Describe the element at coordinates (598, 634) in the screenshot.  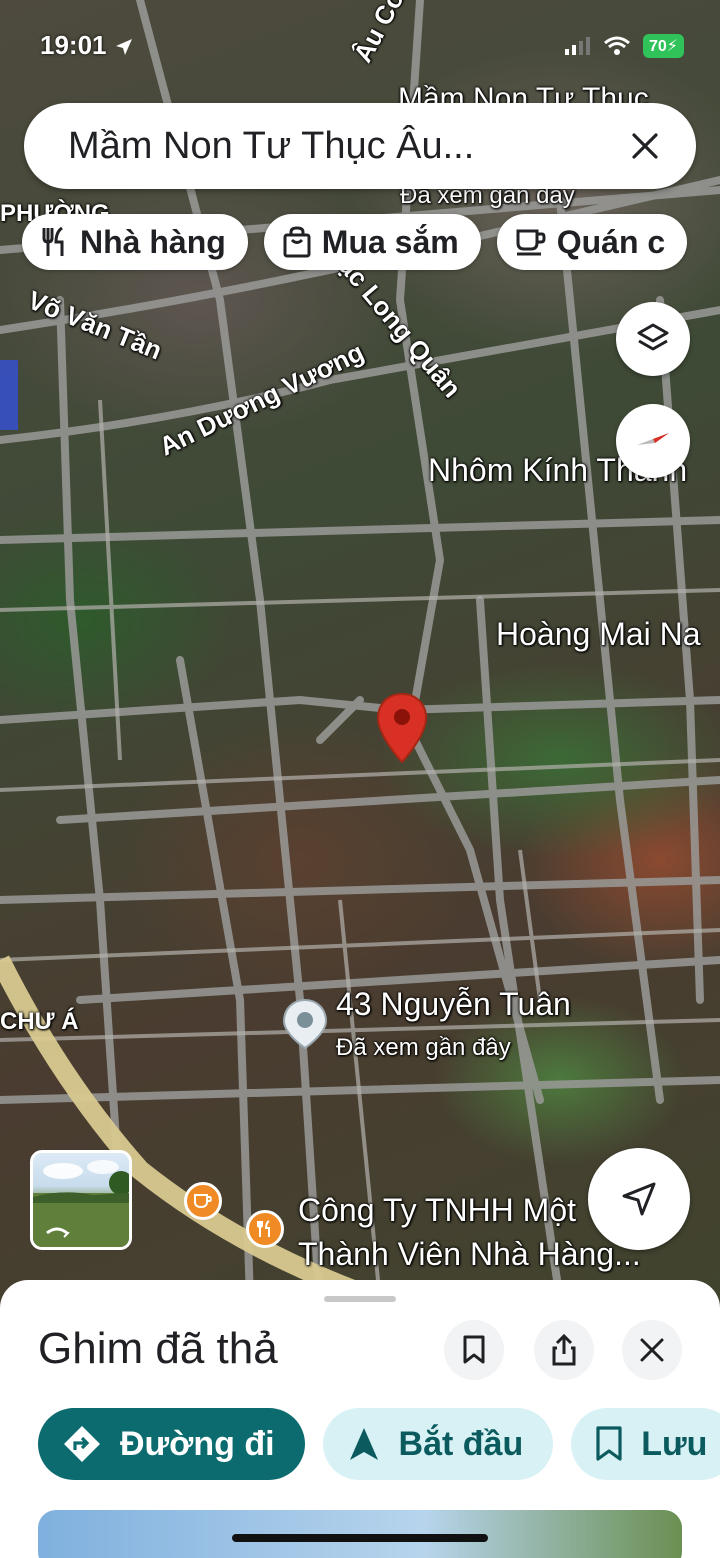
I see `map-label-hoang-mai: Hoàng Mai Na` at that location.